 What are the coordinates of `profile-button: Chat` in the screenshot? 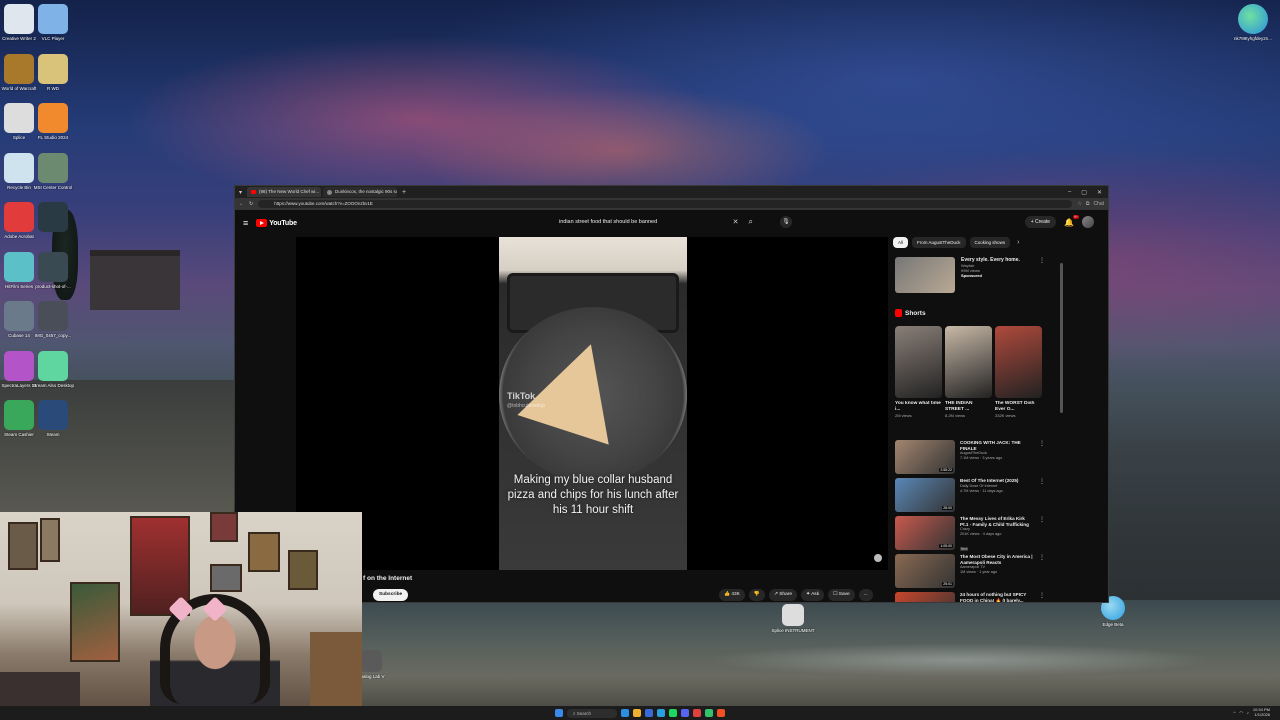 It's located at (1098, 204).